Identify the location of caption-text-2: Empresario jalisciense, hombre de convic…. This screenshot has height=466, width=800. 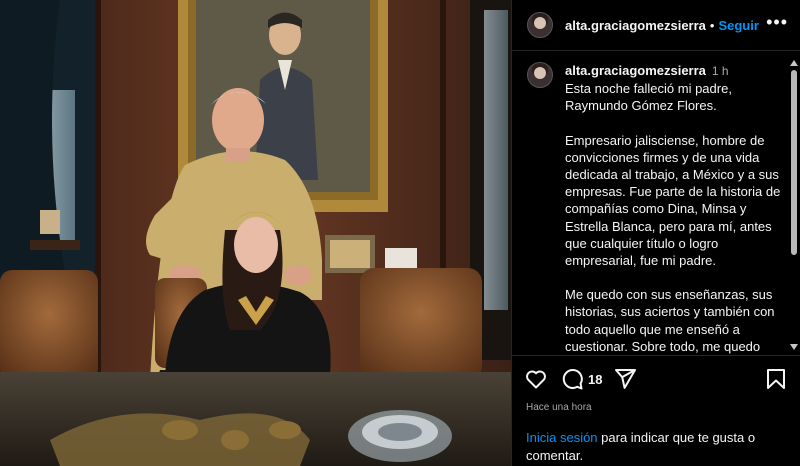
(674, 200).